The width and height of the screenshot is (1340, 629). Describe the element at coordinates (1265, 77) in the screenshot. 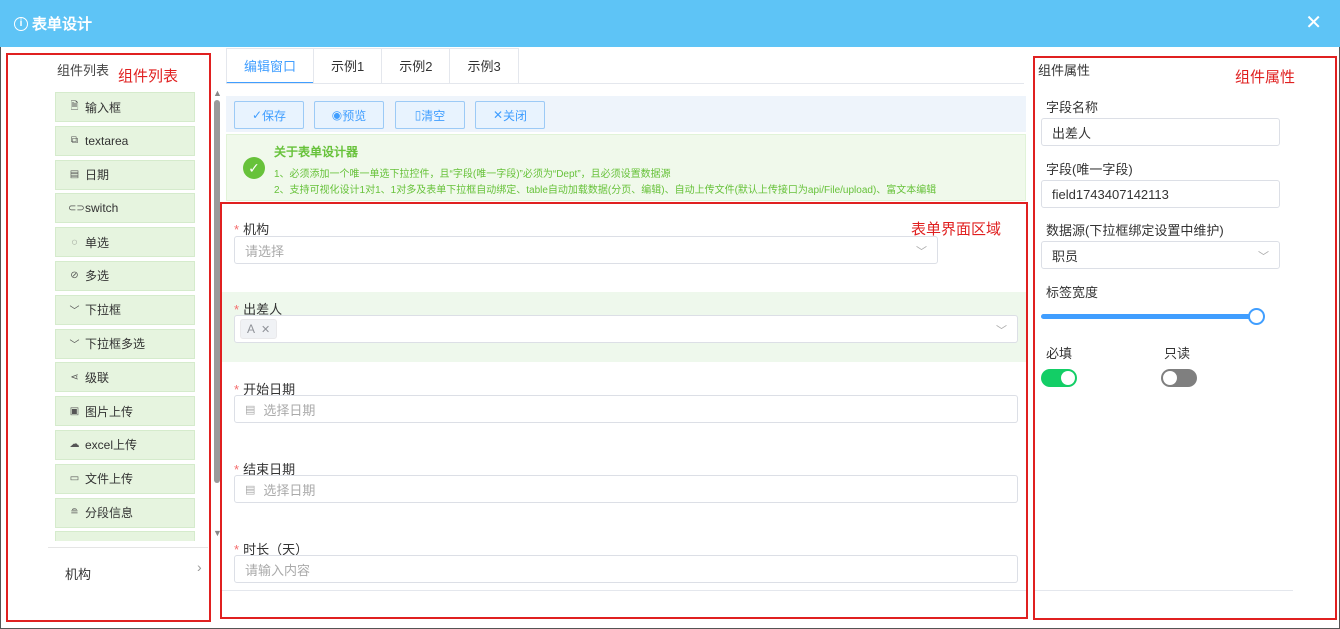

I see `annotation-label-right: 组件属性` at that location.